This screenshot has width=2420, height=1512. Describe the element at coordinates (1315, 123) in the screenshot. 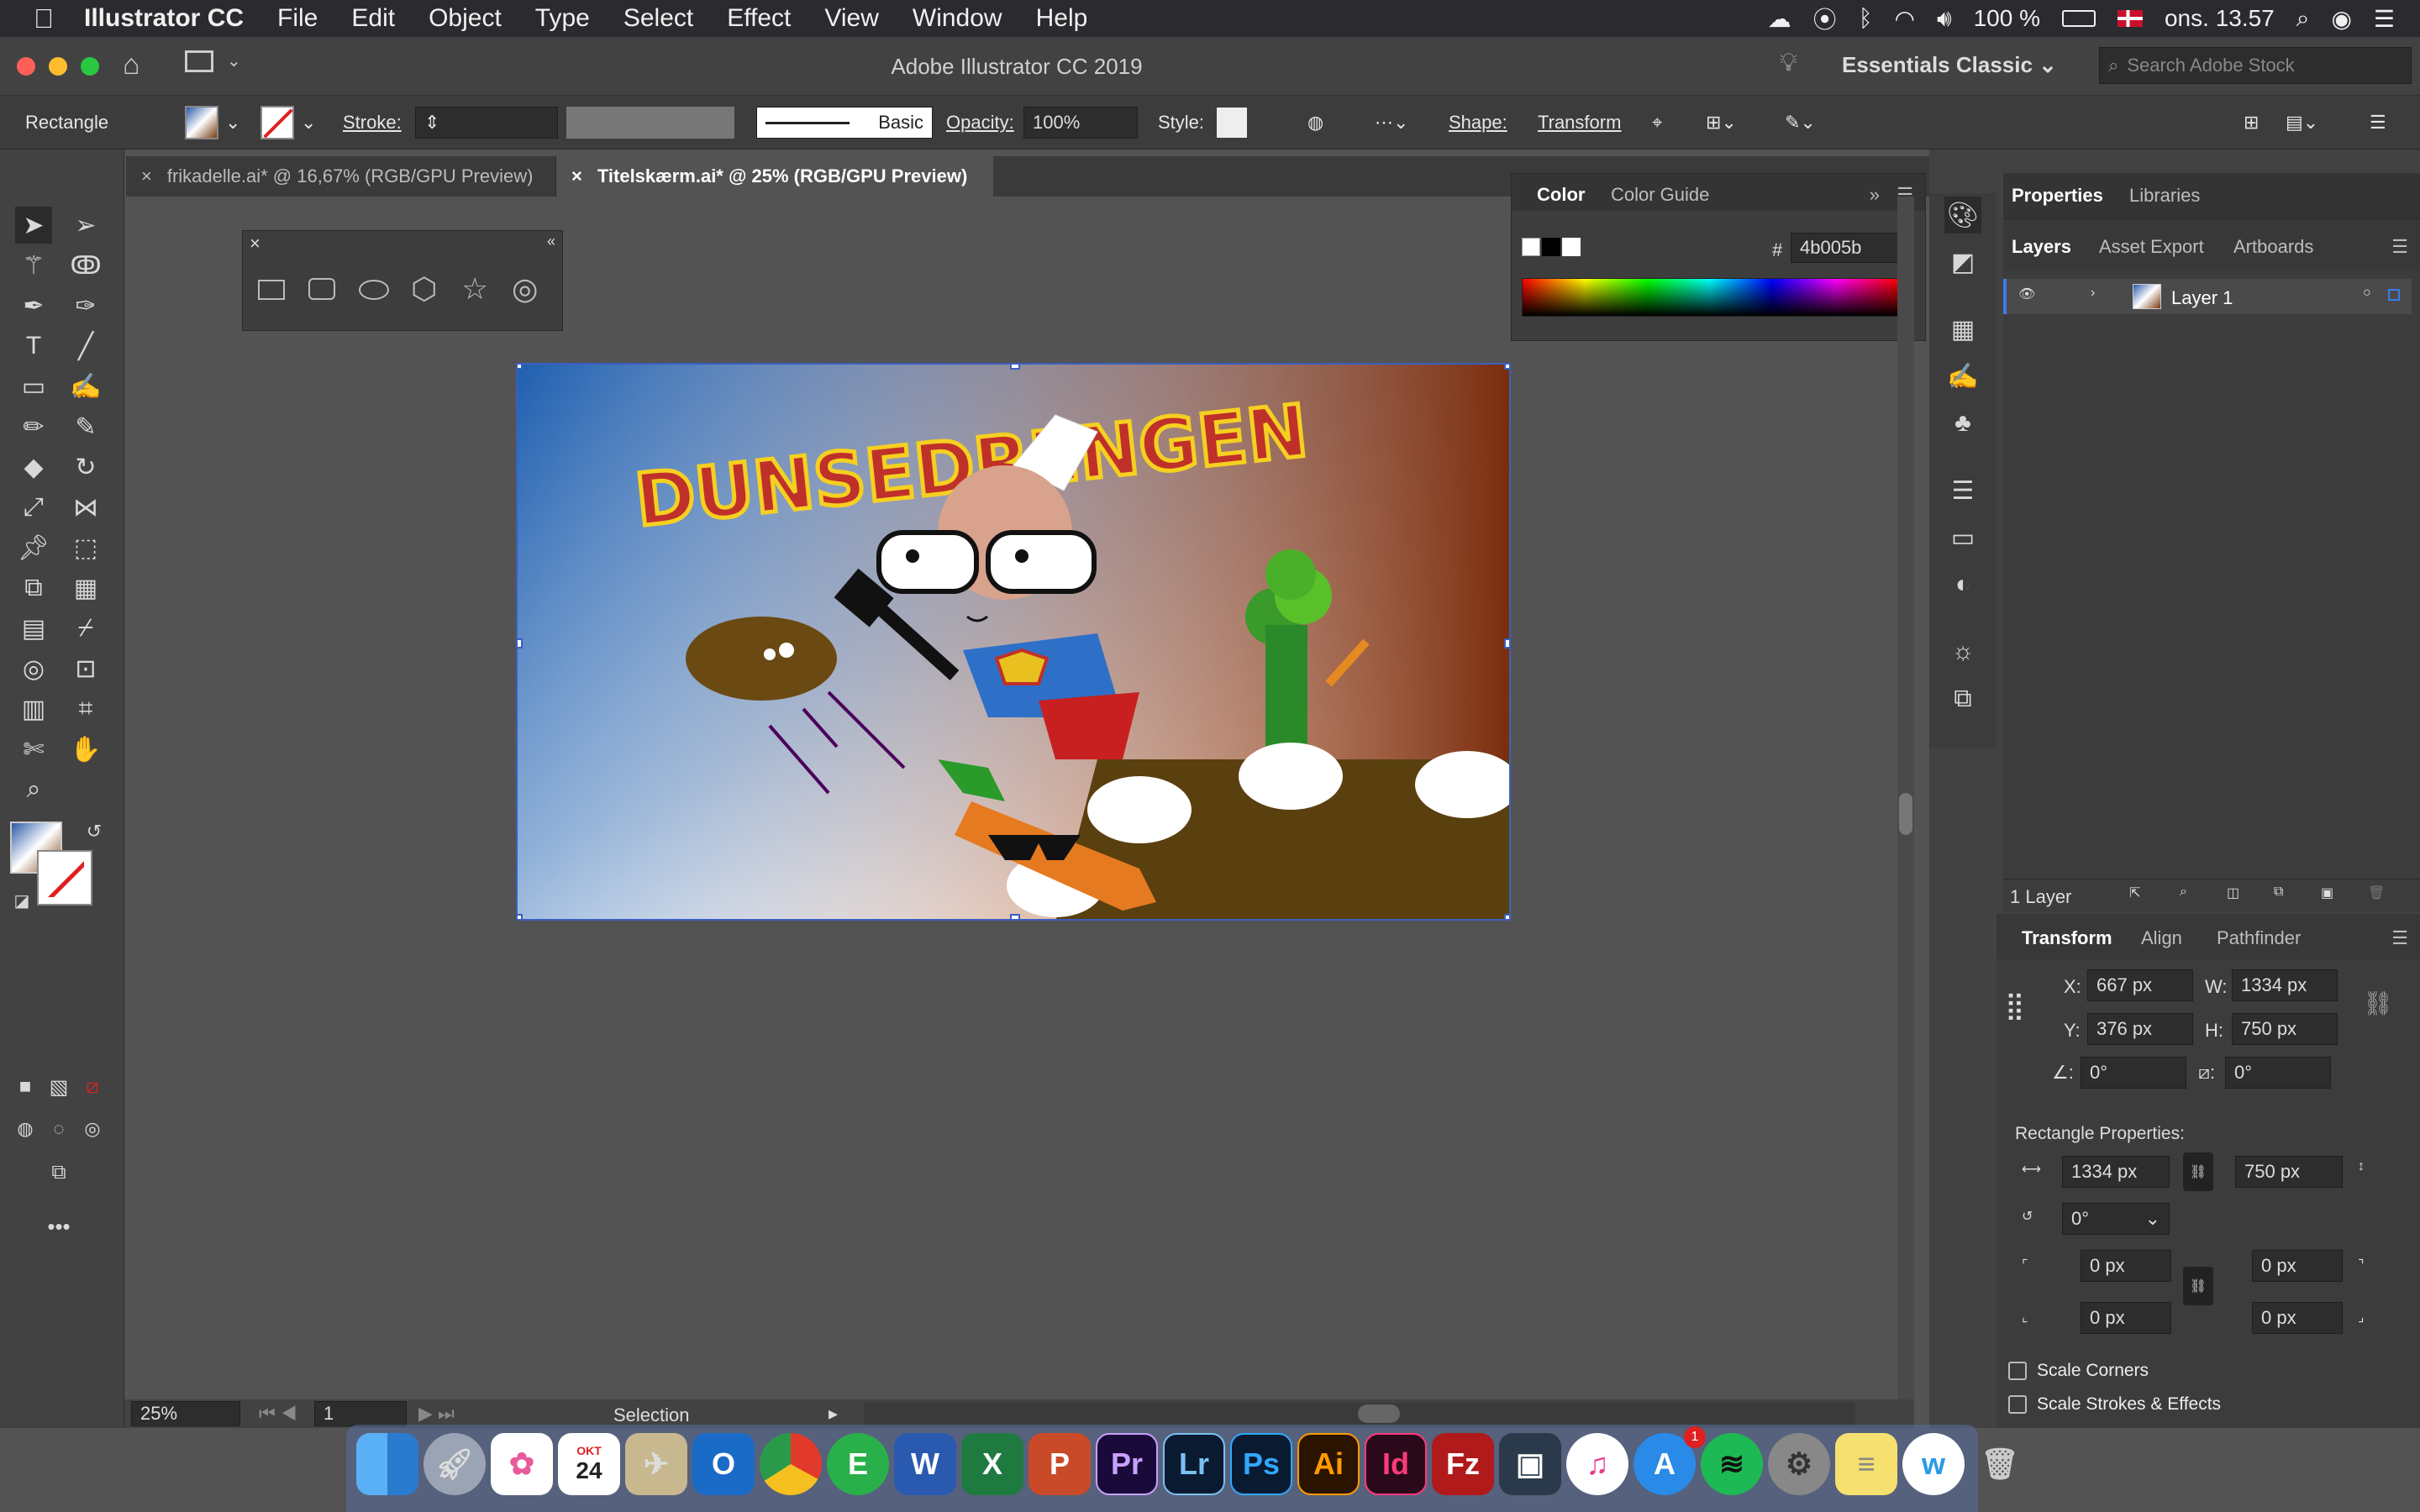

I see `recolor-artwork-icon: ◍` at that location.